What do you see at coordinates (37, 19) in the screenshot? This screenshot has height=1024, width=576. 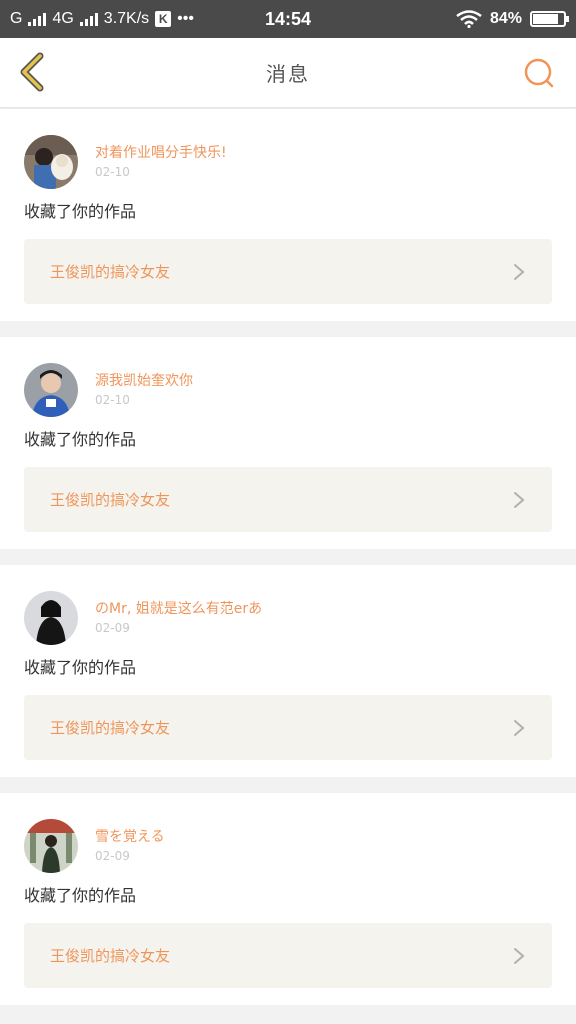 I see `signal-icon` at bounding box center [37, 19].